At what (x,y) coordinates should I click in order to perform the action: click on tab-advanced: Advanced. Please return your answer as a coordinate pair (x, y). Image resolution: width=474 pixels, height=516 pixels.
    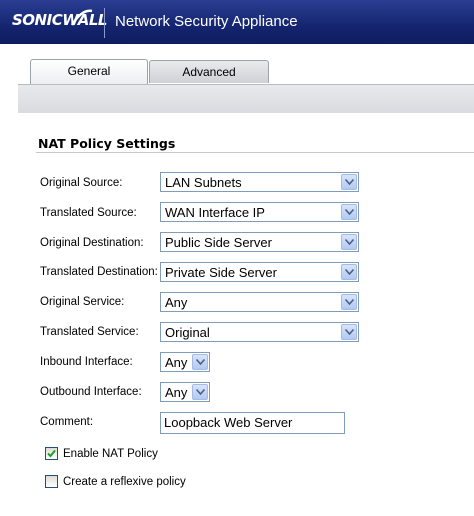
    Looking at the image, I should click on (209, 71).